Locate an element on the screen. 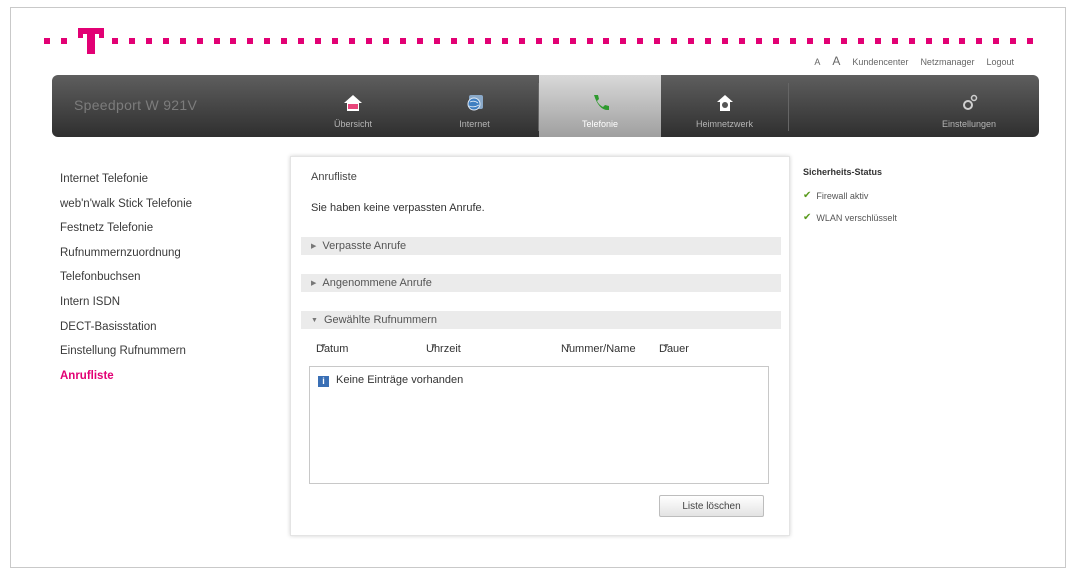 The width and height of the screenshot is (1076, 575). sidebar-item-webnwalk-stick: web'n'walk Stick Telefonie is located at coordinates (126, 209).